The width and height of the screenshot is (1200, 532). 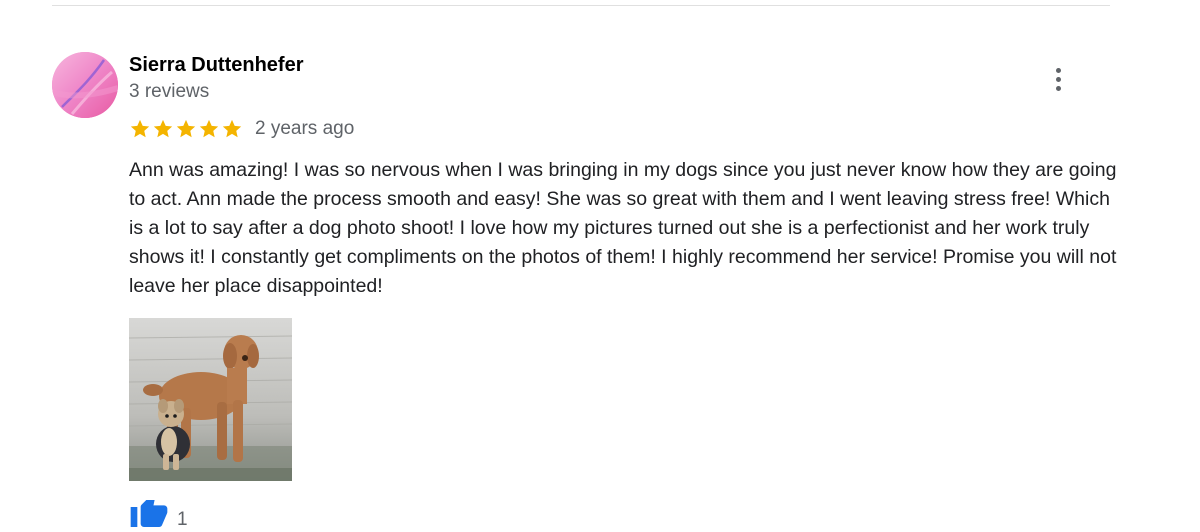 I want to click on dogs-photo-image, so click(x=210, y=399).